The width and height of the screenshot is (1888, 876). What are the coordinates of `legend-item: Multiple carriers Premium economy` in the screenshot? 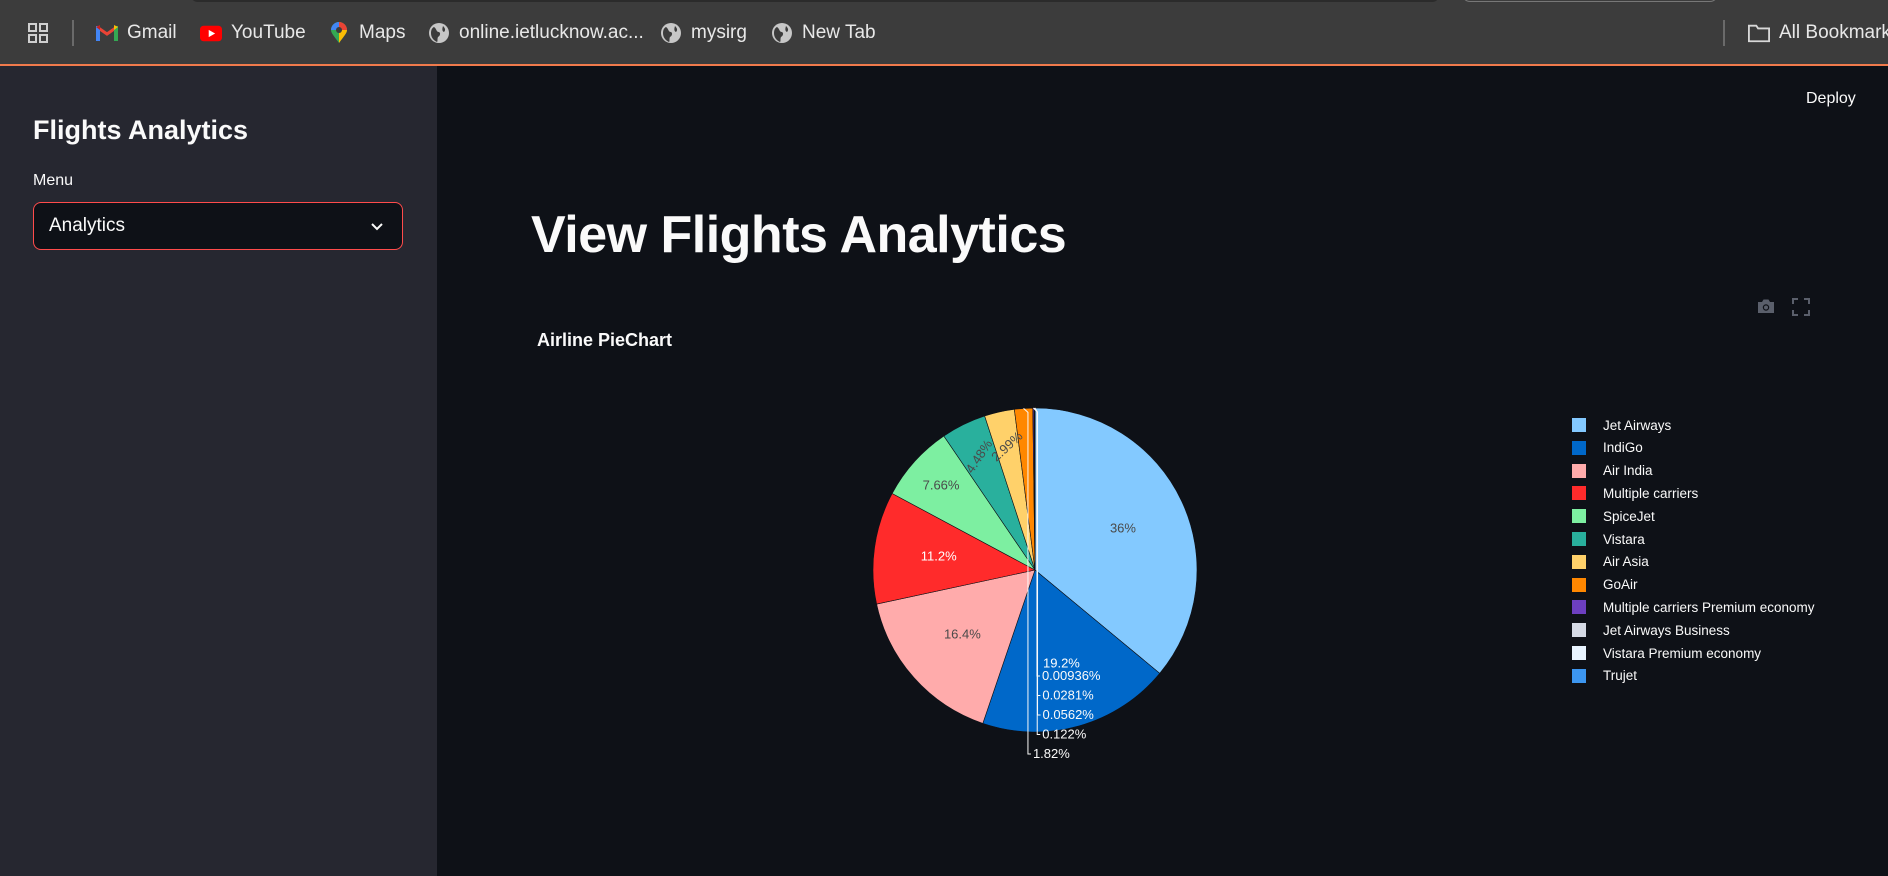 It's located at (1712, 607).